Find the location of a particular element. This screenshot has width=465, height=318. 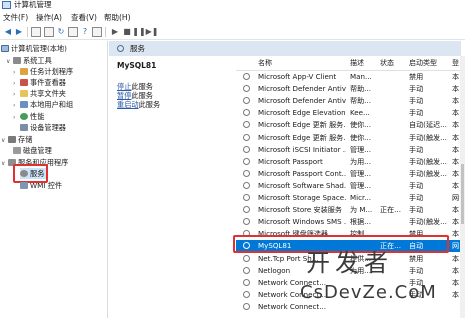

refresh-icon: ↻ is located at coordinates (61, 32).